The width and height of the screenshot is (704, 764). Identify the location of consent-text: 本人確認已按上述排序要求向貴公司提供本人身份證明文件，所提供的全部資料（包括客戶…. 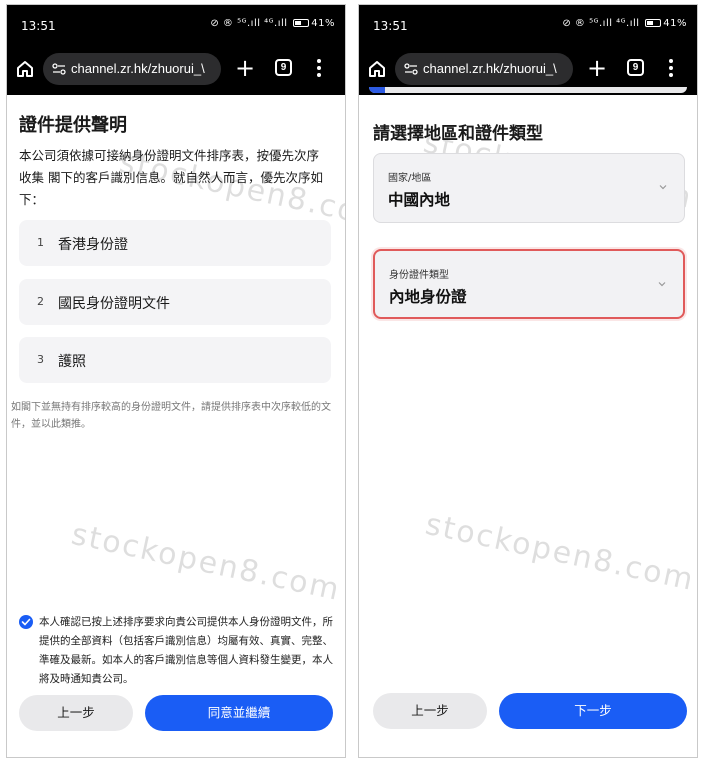
(189, 651).